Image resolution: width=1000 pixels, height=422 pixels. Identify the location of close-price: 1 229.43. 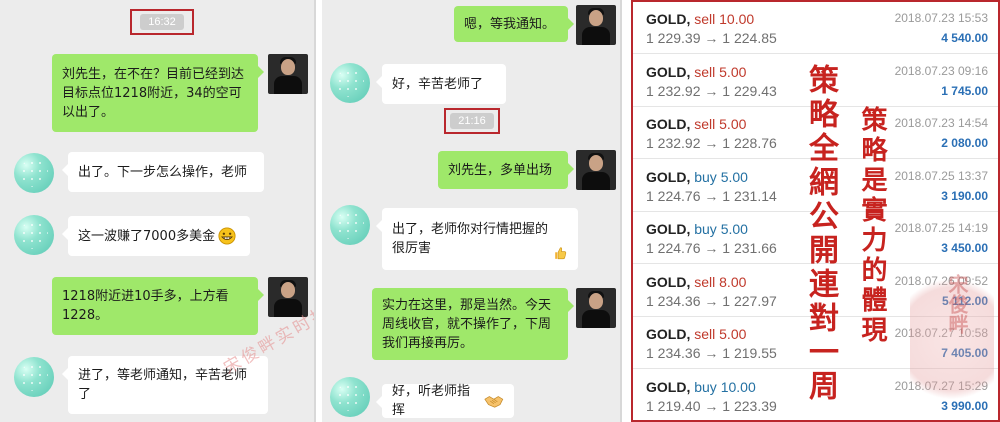
(749, 90).